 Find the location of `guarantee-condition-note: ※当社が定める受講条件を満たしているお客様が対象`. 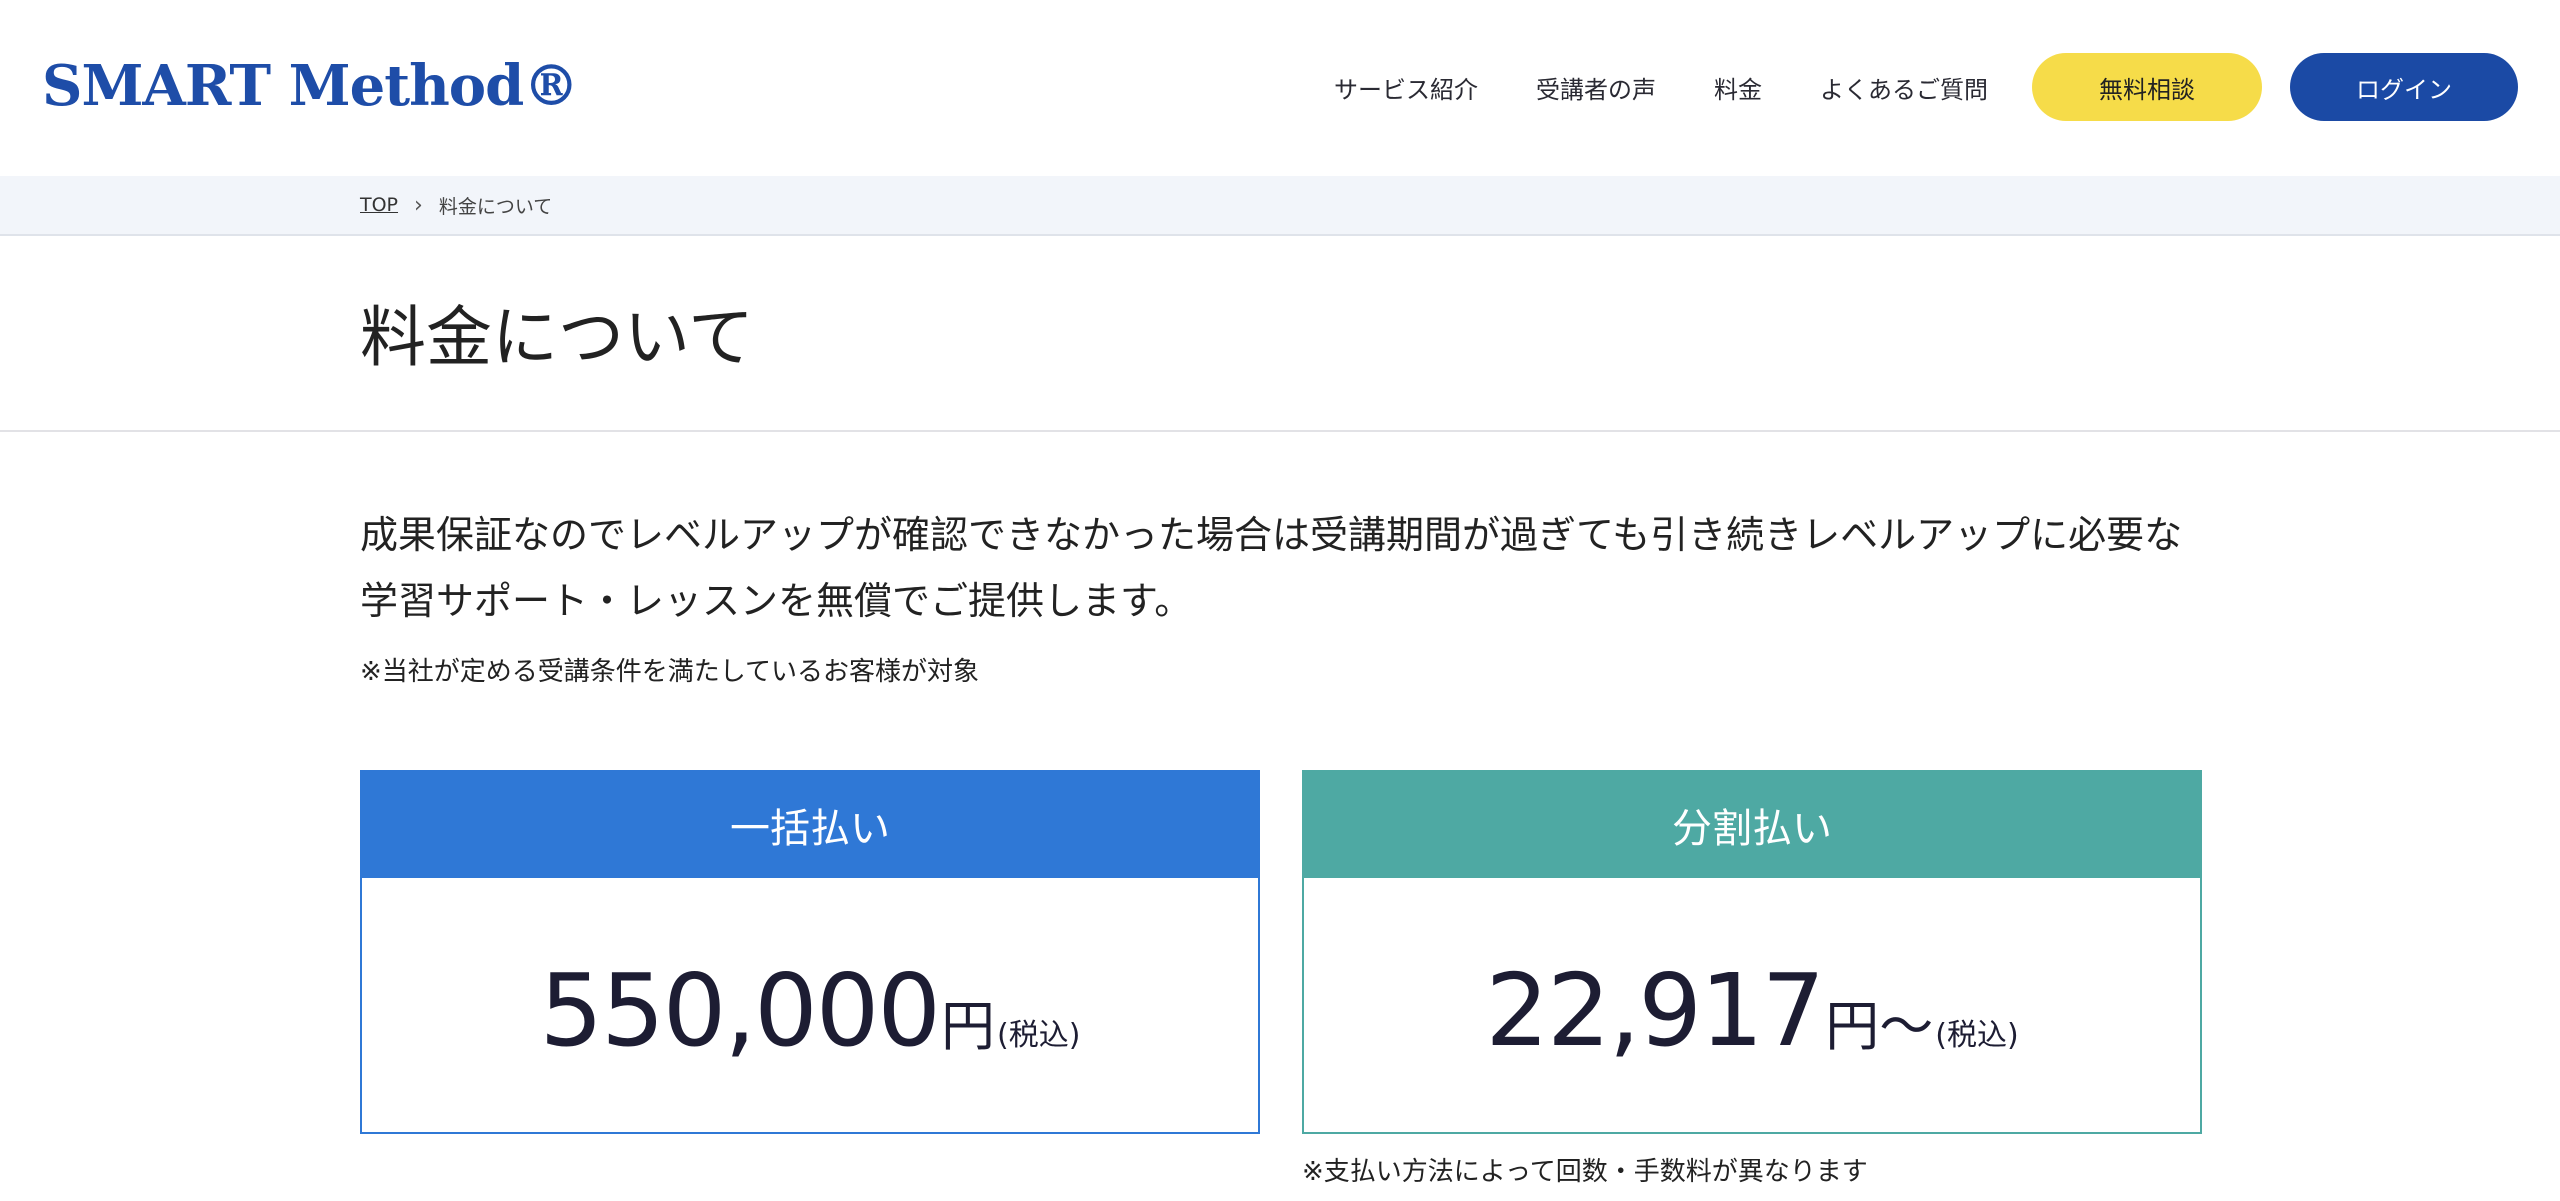

guarantee-condition-note: ※当社が定める受講条件を満たしているお客様が対象 is located at coordinates (670, 672).